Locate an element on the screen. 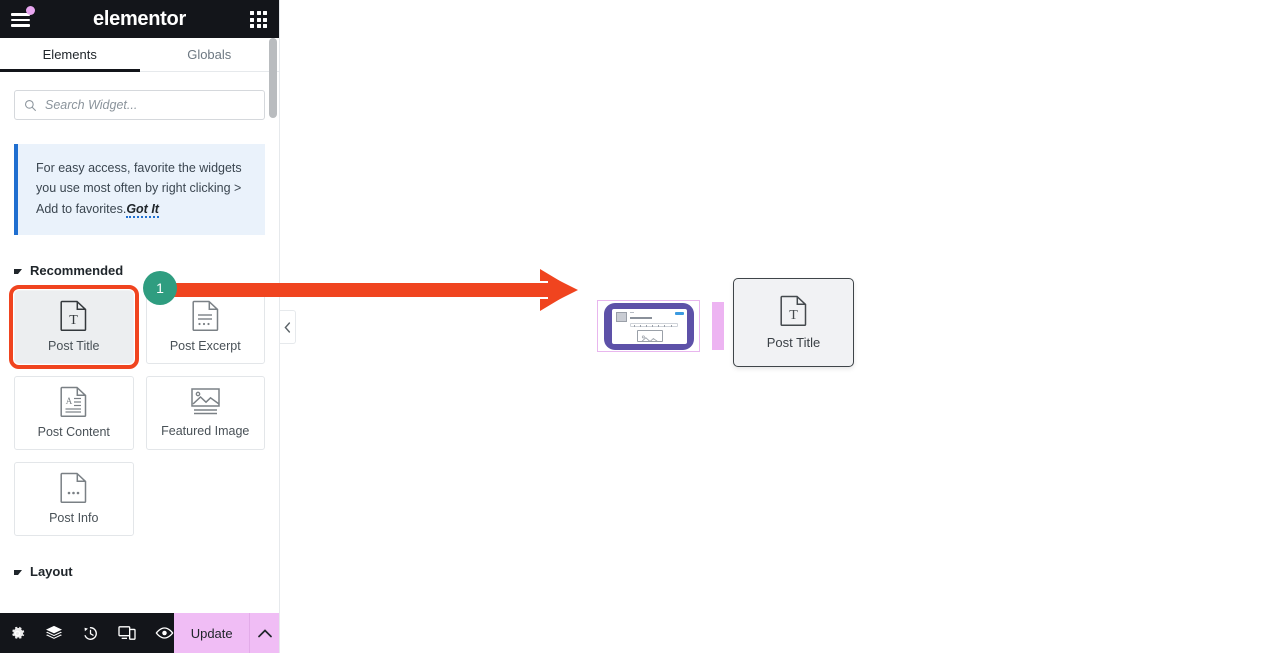 The image size is (1280, 653). section-header-layout: Layout is located at coordinates (139, 571).